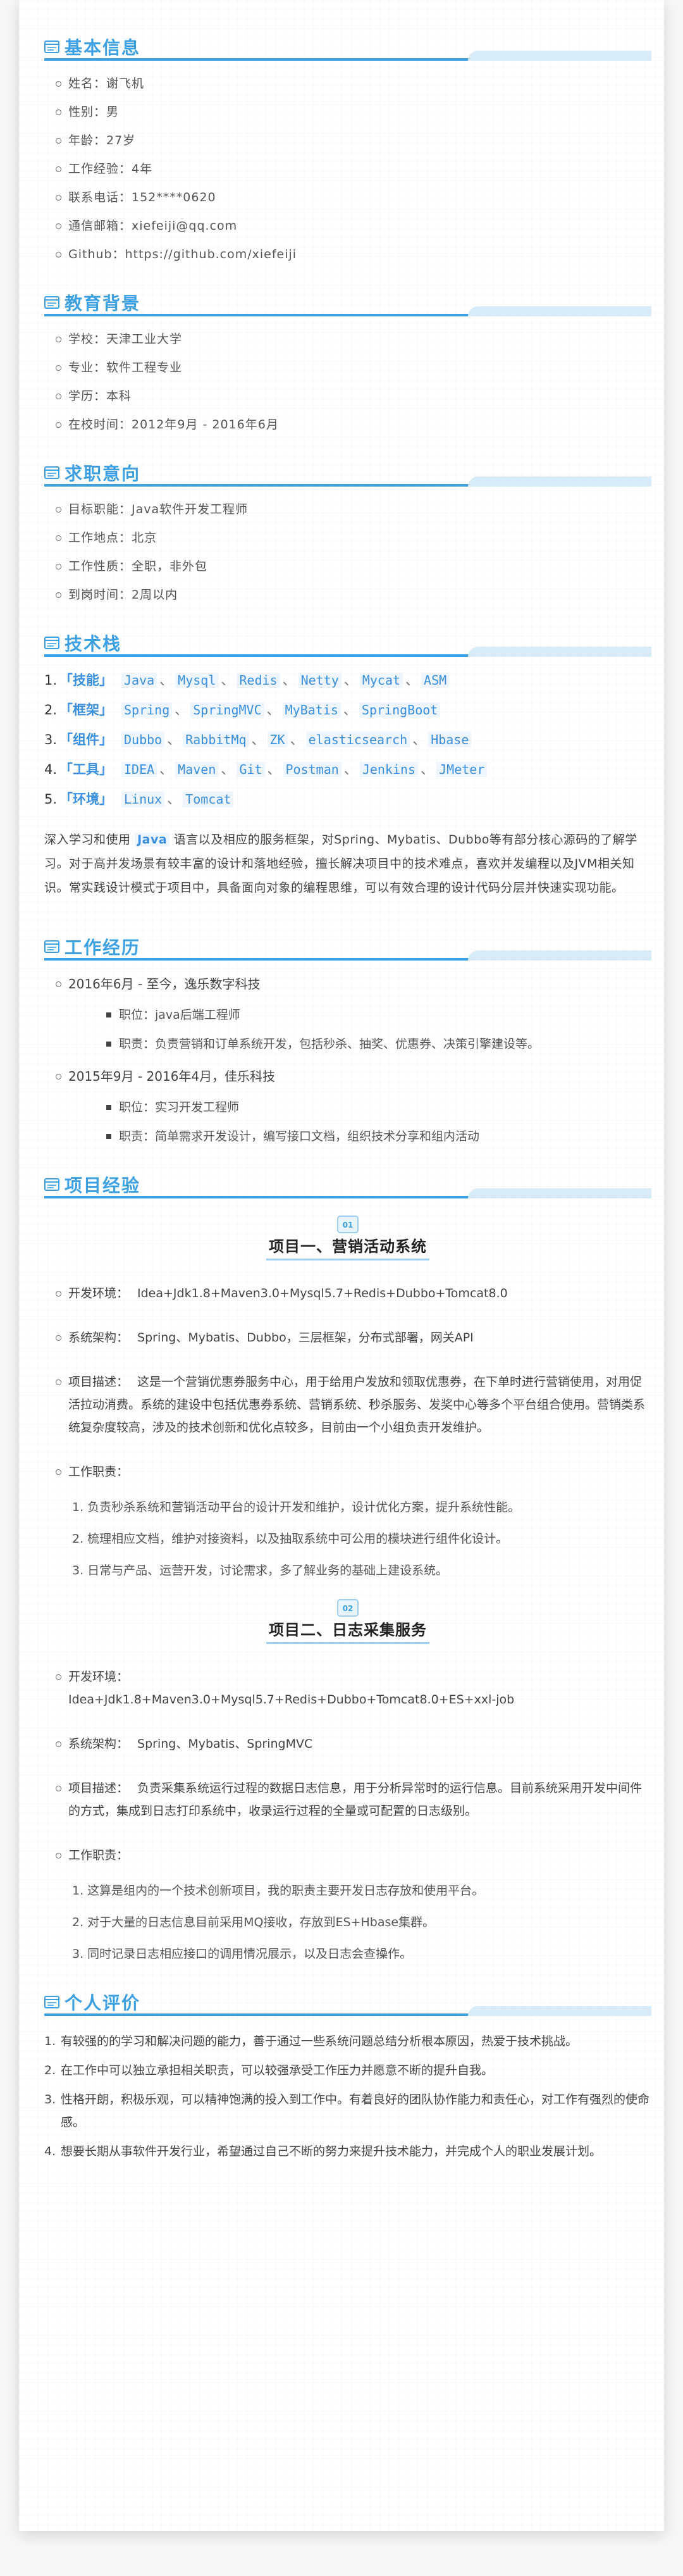  I want to click on section-title: 教育背景, so click(103, 303).